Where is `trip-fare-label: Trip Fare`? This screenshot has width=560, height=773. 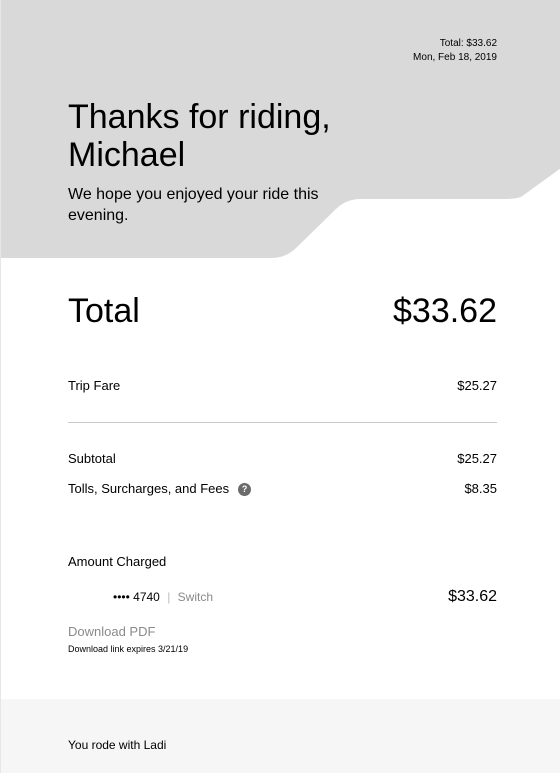 trip-fare-label: Trip Fare is located at coordinates (94, 385).